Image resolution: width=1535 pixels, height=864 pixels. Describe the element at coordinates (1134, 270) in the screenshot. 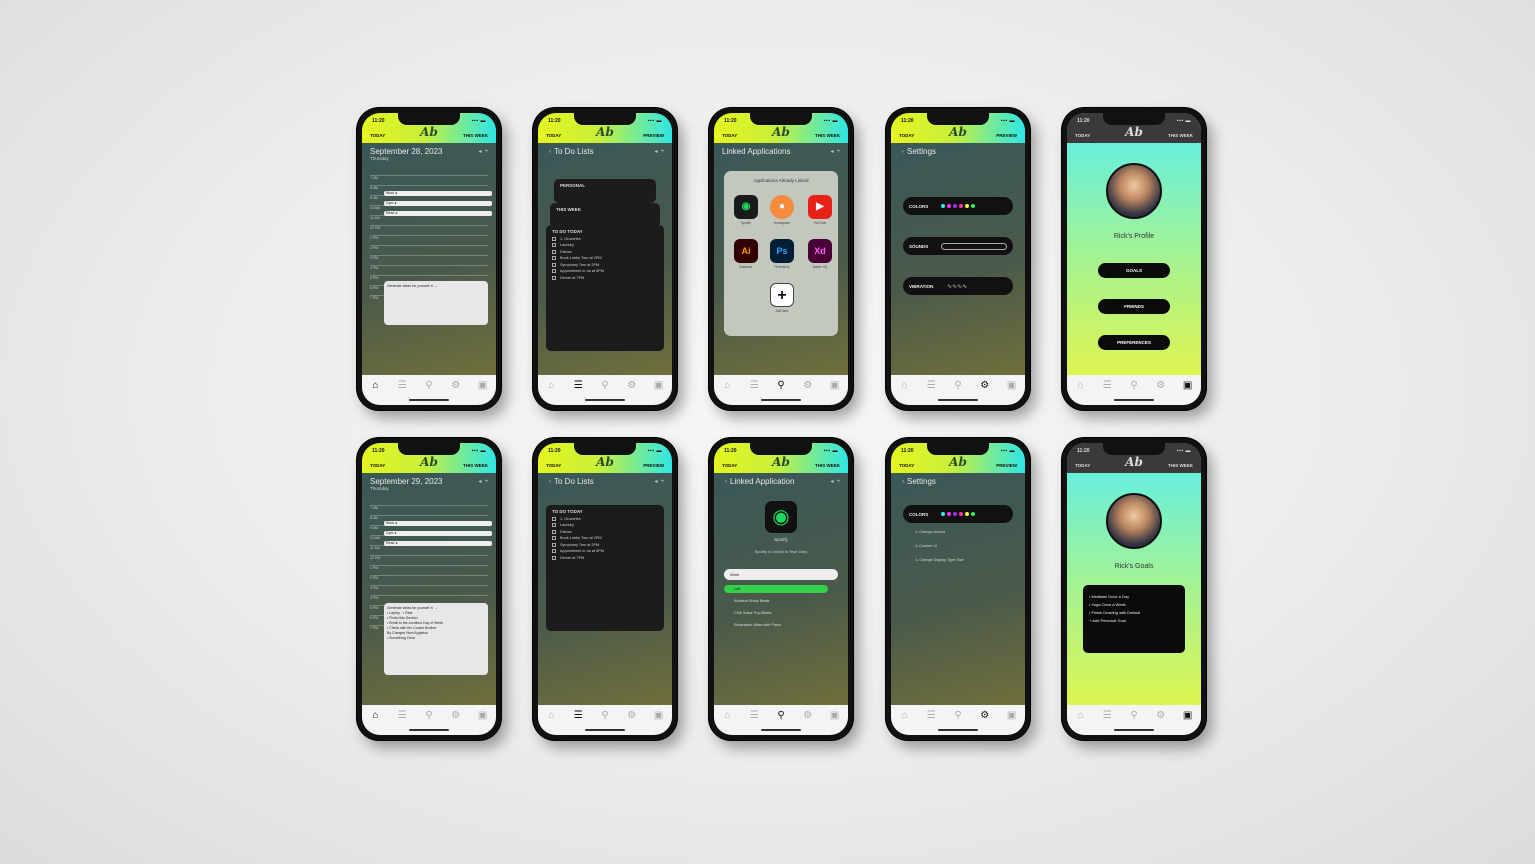

I see `goals-button: GOALS` at that location.